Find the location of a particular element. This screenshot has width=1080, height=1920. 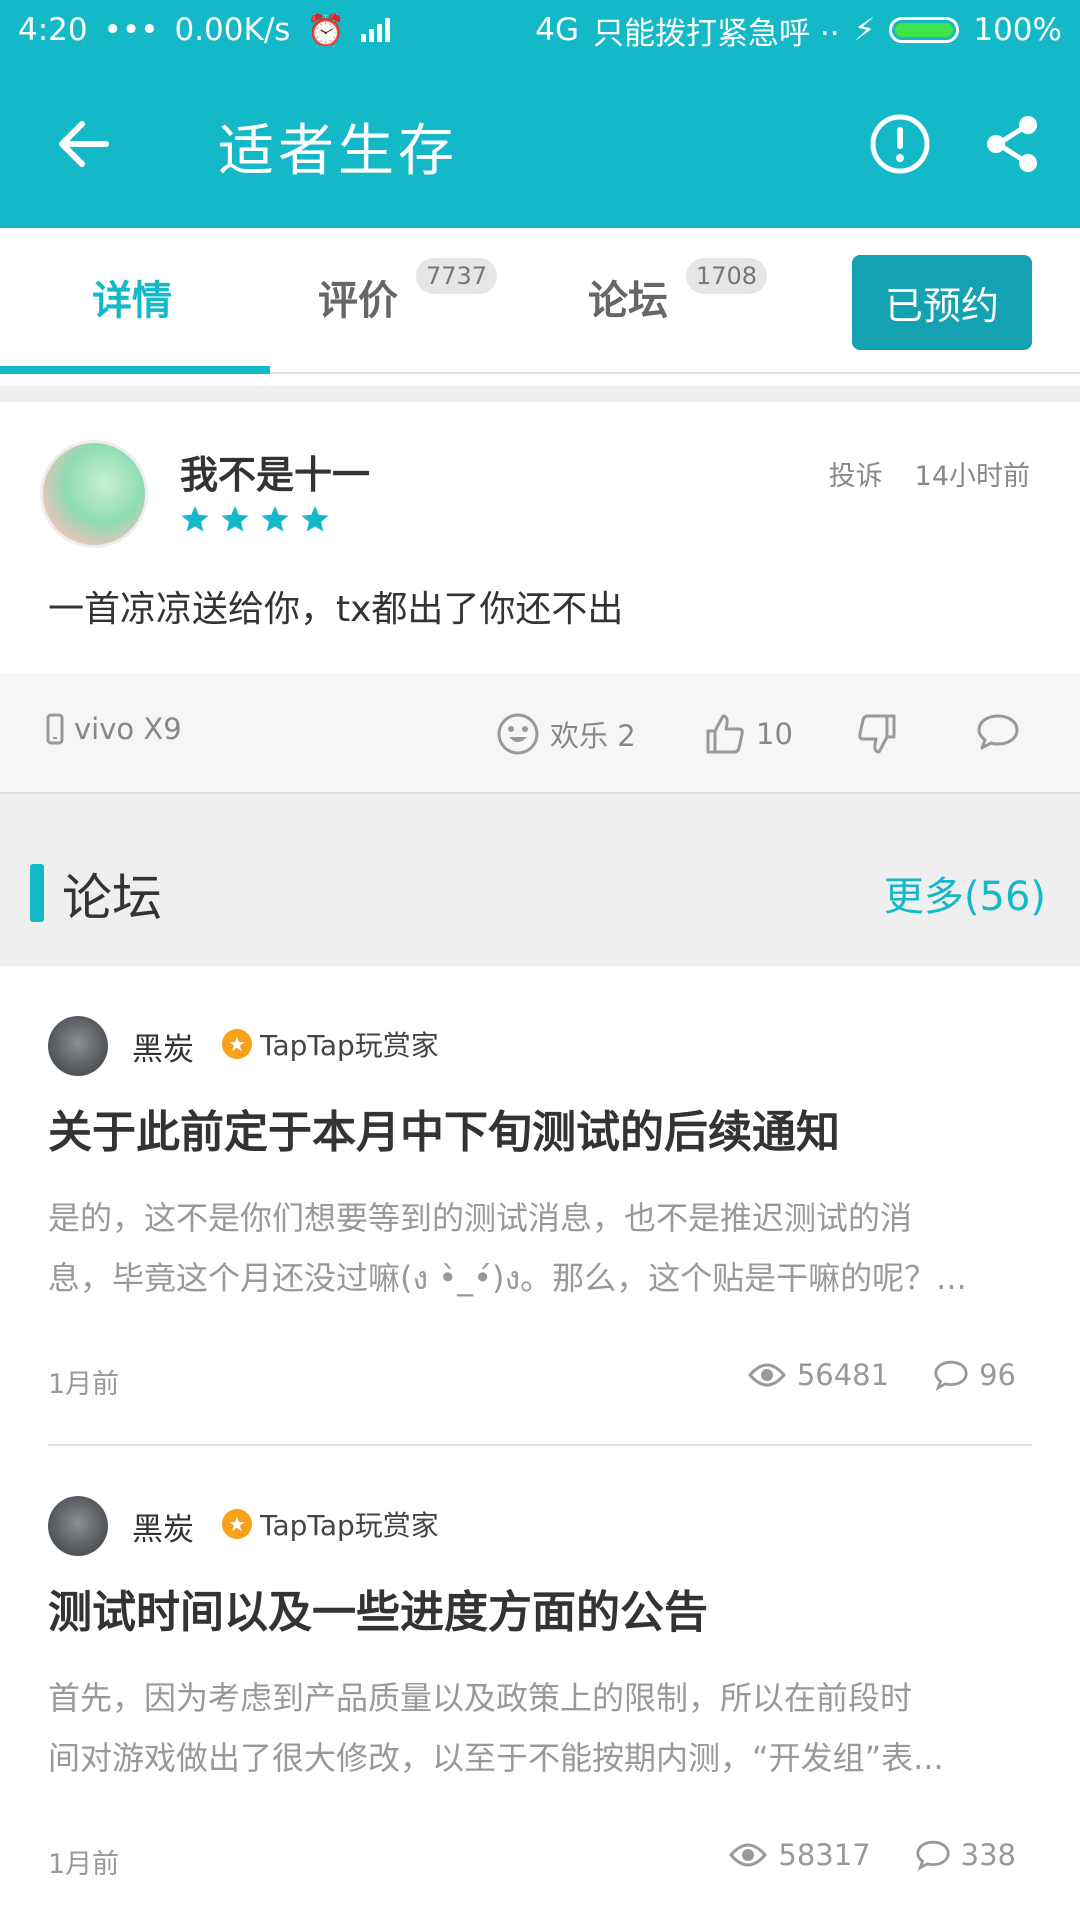

page-title: 适者生存 is located at coordinates (338, 151).